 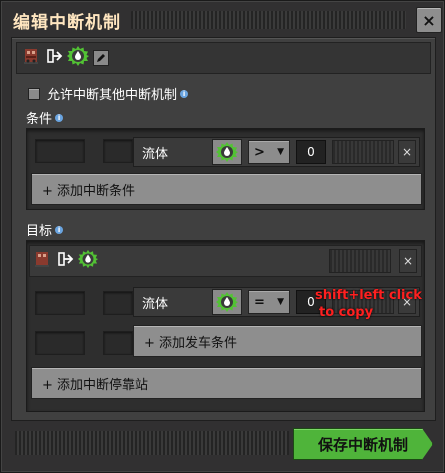 I want to click on conditions-heading: 条件 i, so click(x=45, y=117).